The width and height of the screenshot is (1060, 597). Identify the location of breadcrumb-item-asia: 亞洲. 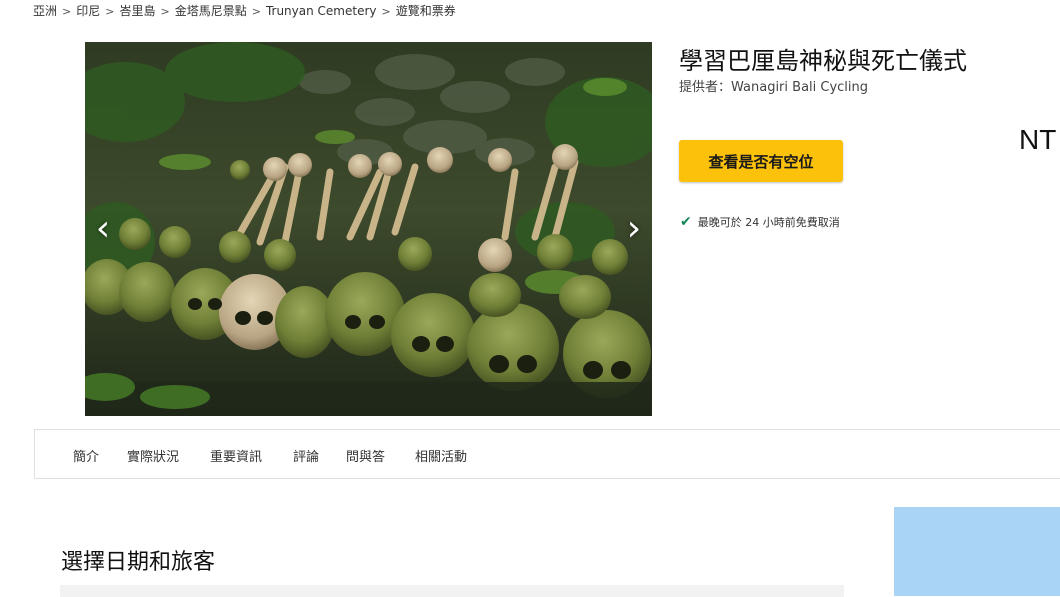
(45, 11).